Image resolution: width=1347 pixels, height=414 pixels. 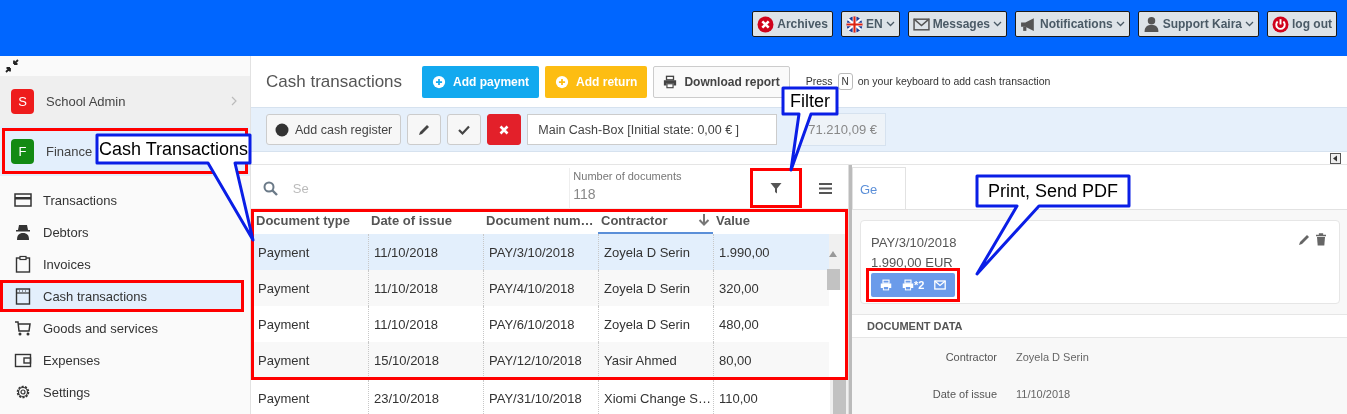 I want to click on sidebar-item: Expenses, so click(x=122, y=360).